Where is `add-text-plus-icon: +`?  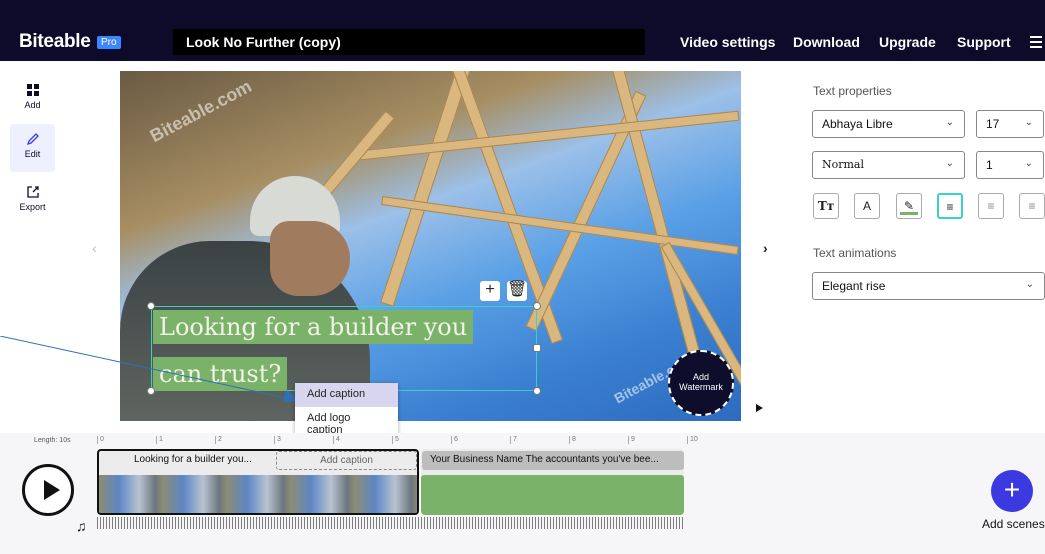 add-text-plus-icon: + is located at coordinates (490, 291).